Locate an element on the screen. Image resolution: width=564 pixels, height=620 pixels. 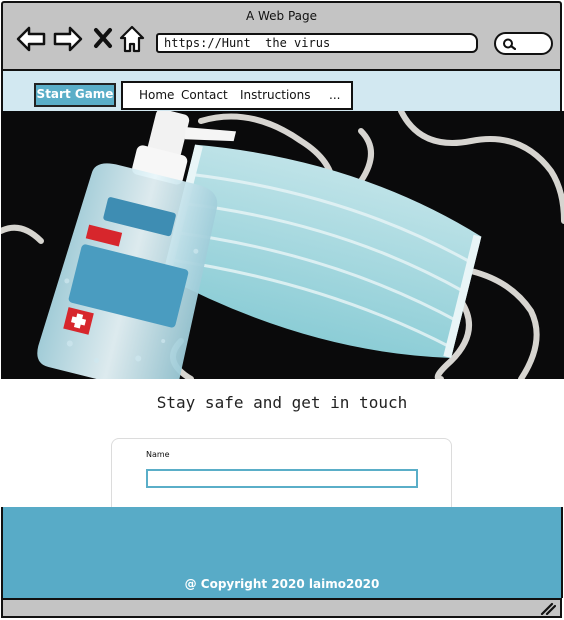
section-headline: Stay safe and get in touch is located at coordinates (282, 402).